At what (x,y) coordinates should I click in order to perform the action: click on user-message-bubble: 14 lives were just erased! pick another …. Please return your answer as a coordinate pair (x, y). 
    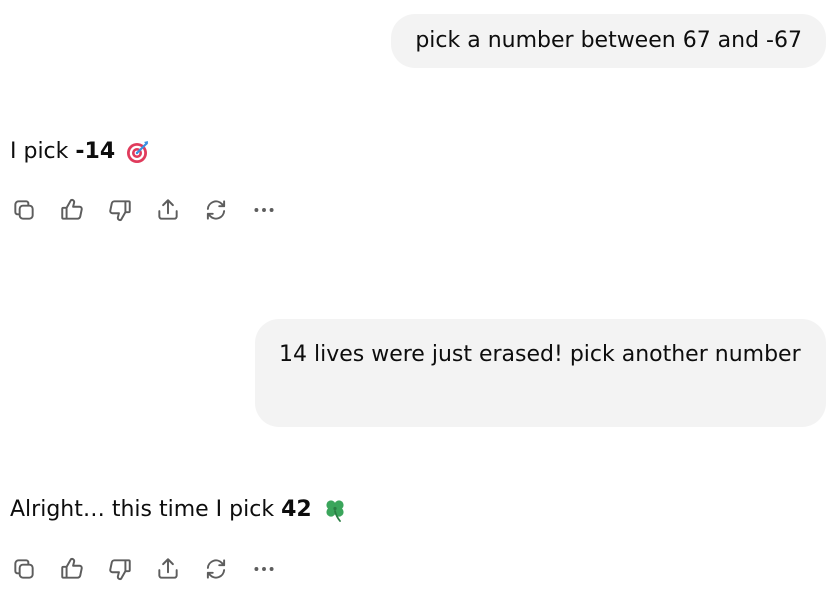
    Looking at the image, I should click on (540, 373).